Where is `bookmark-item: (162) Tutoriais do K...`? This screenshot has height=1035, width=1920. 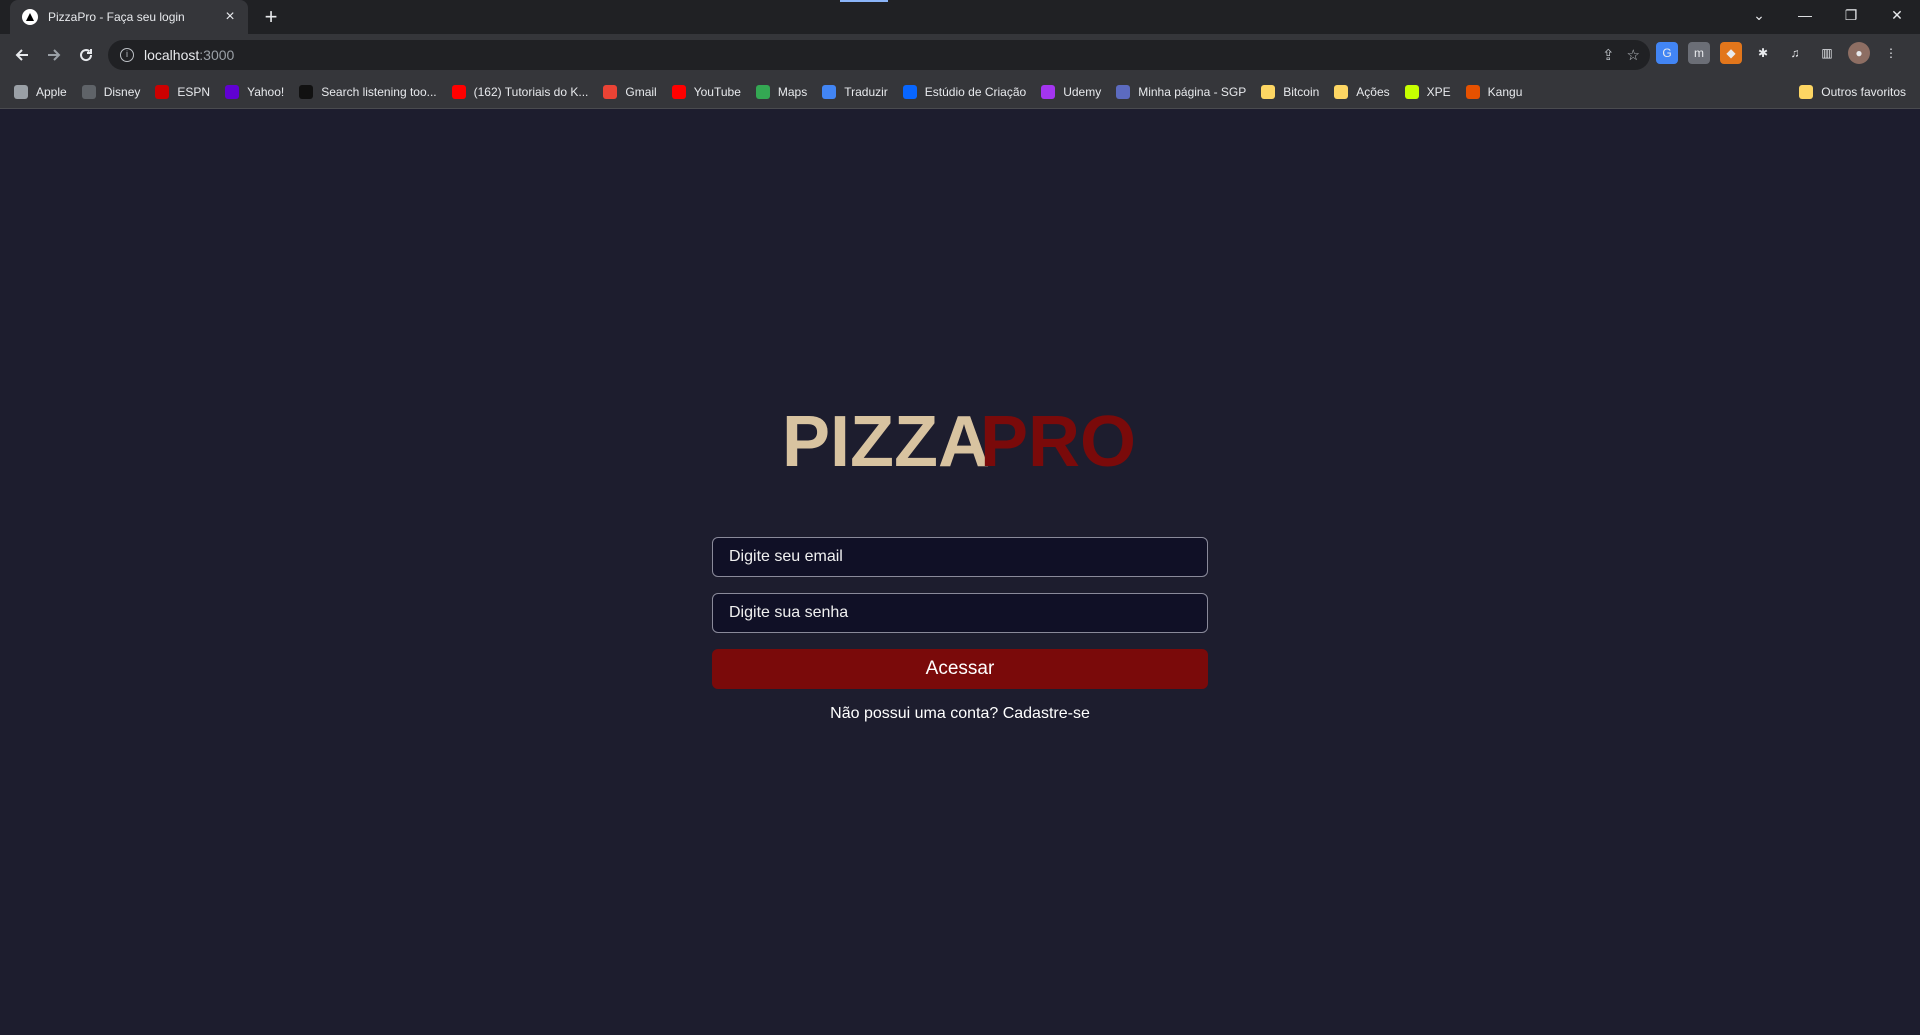
bookmark-item: (162) Tutoriais do K... is located at coordinates (520, 92).